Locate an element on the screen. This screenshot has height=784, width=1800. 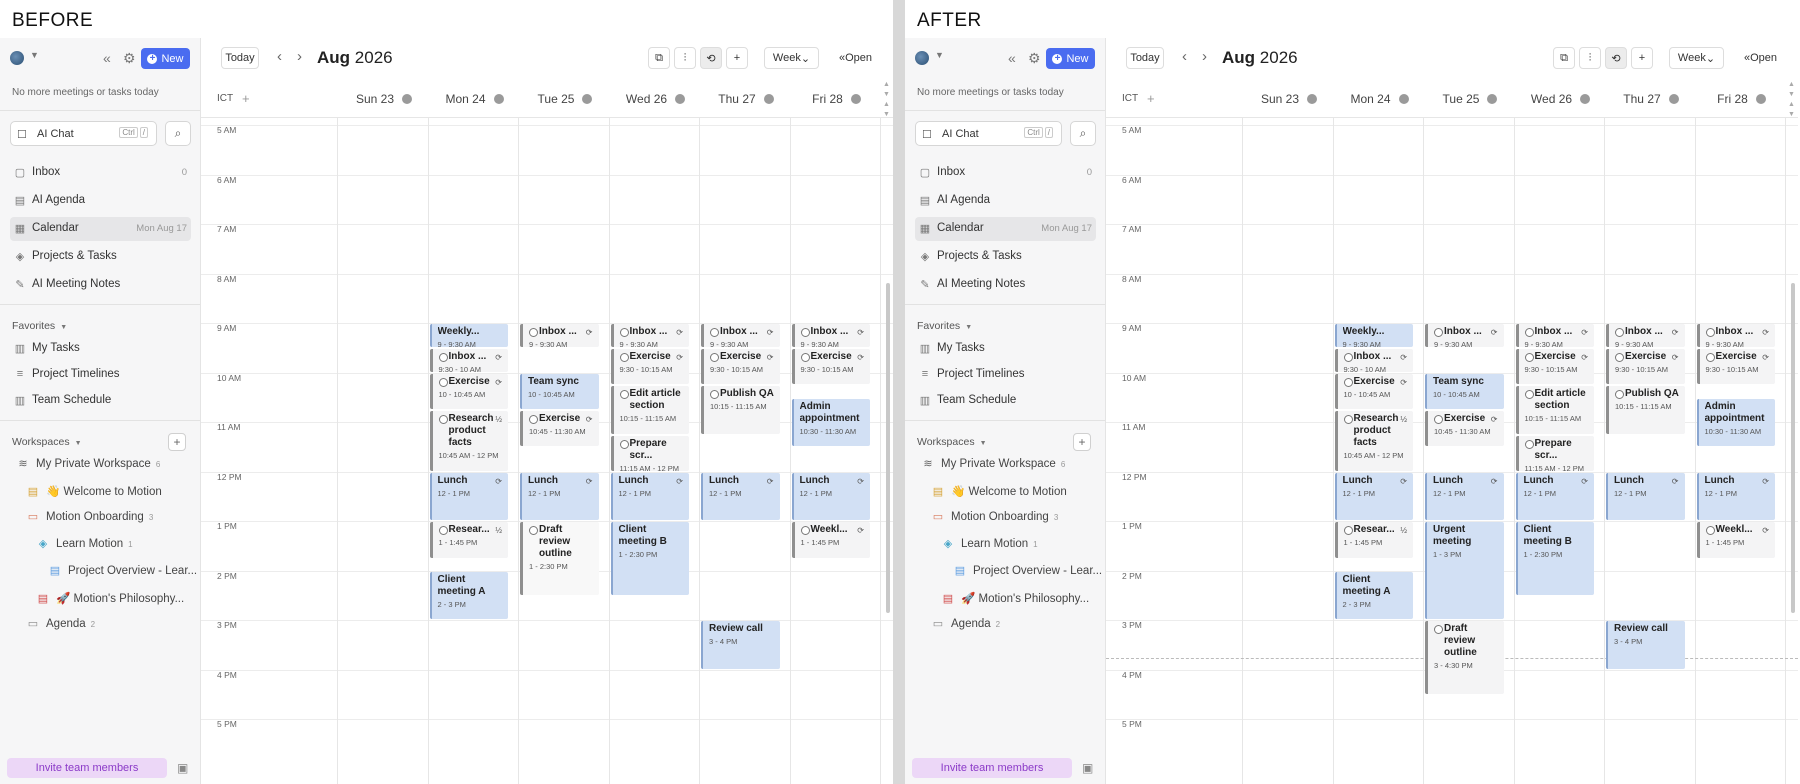
search-button: ⌕ is located at coordinates (1083, 133).